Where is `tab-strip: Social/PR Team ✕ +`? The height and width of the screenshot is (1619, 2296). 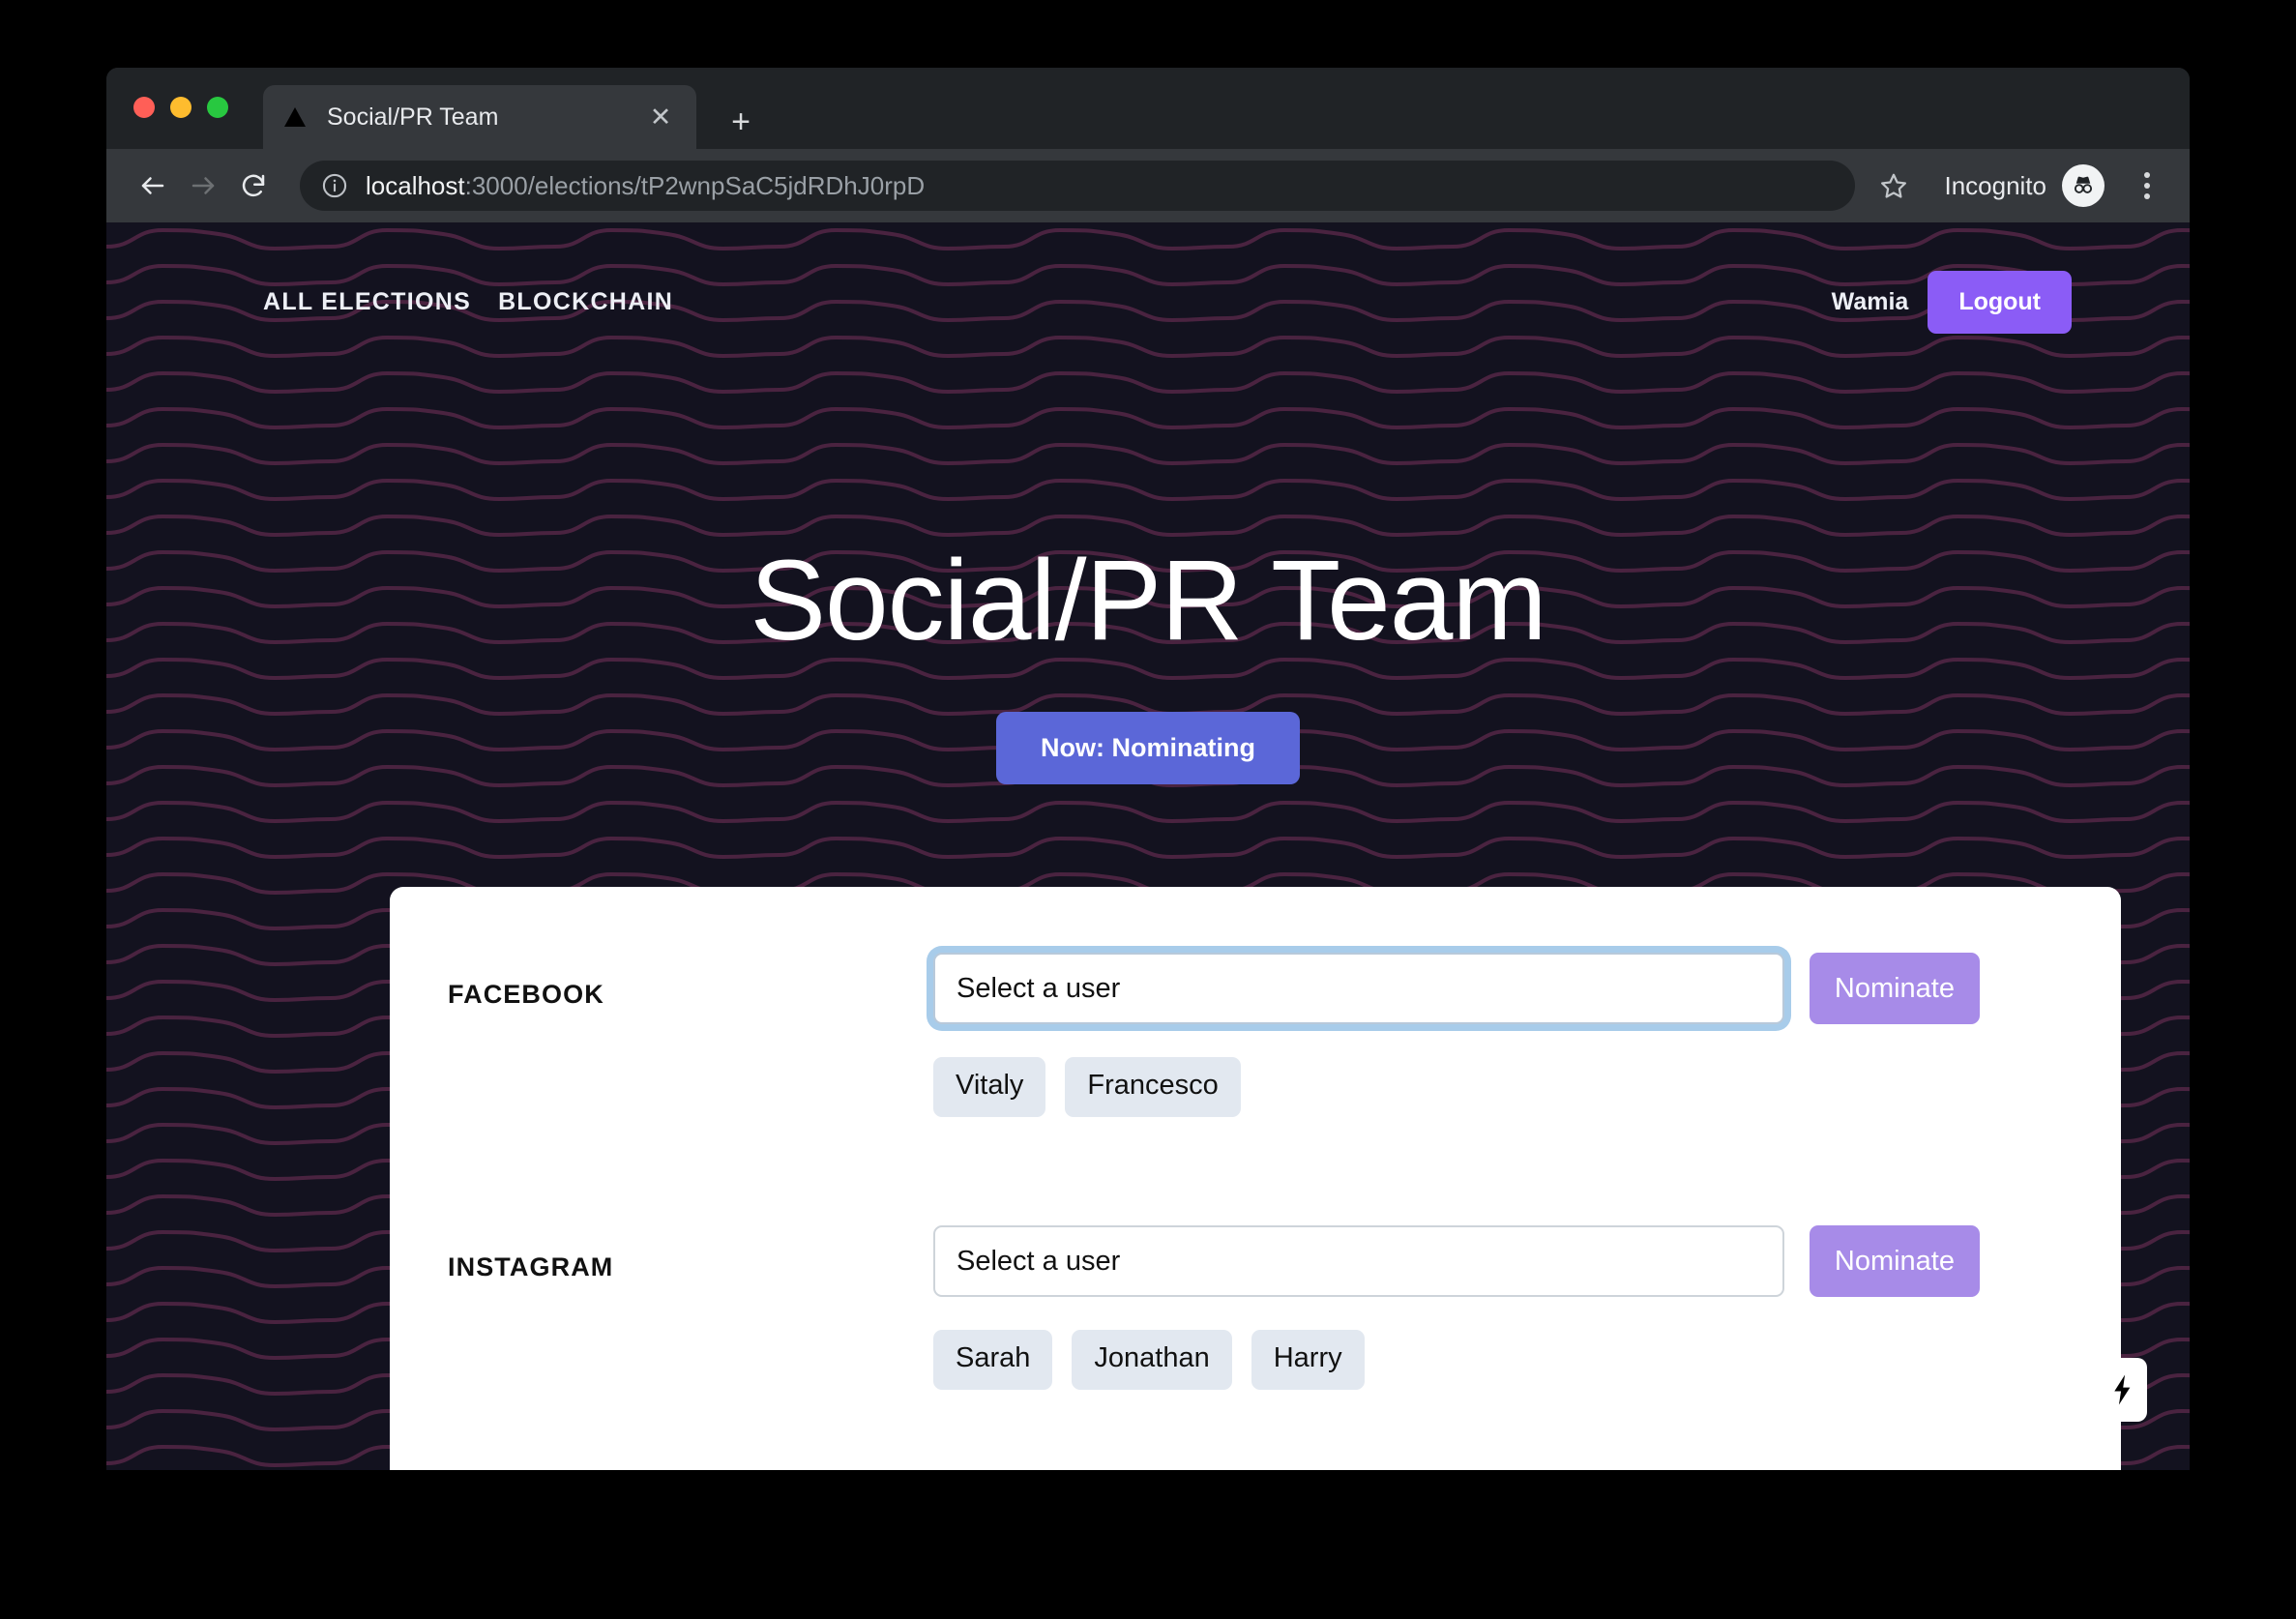
tab-strip: Social/PR Team ✕ + is located at coordinates (1148, 108).